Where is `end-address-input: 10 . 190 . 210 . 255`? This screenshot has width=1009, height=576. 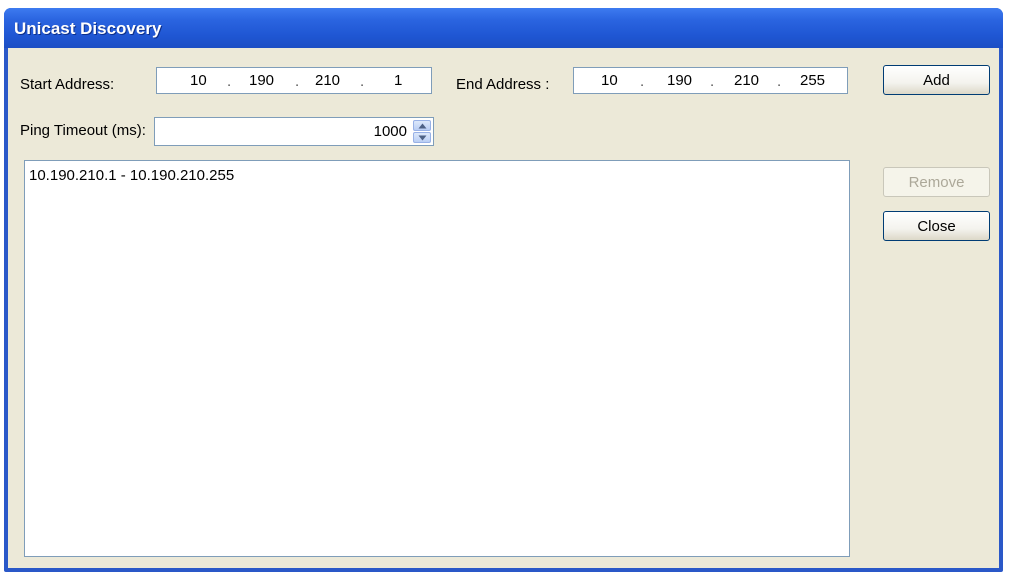 end-address-input: 10 . 190 . 210 . 255 is located at coordinates (710, 80).